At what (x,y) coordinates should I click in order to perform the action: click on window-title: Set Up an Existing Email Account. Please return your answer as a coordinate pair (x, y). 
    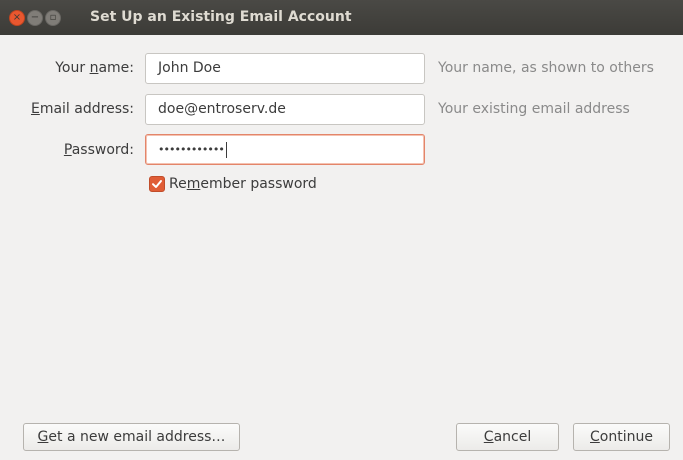
    Looking at the image, I should click on (221, 17).